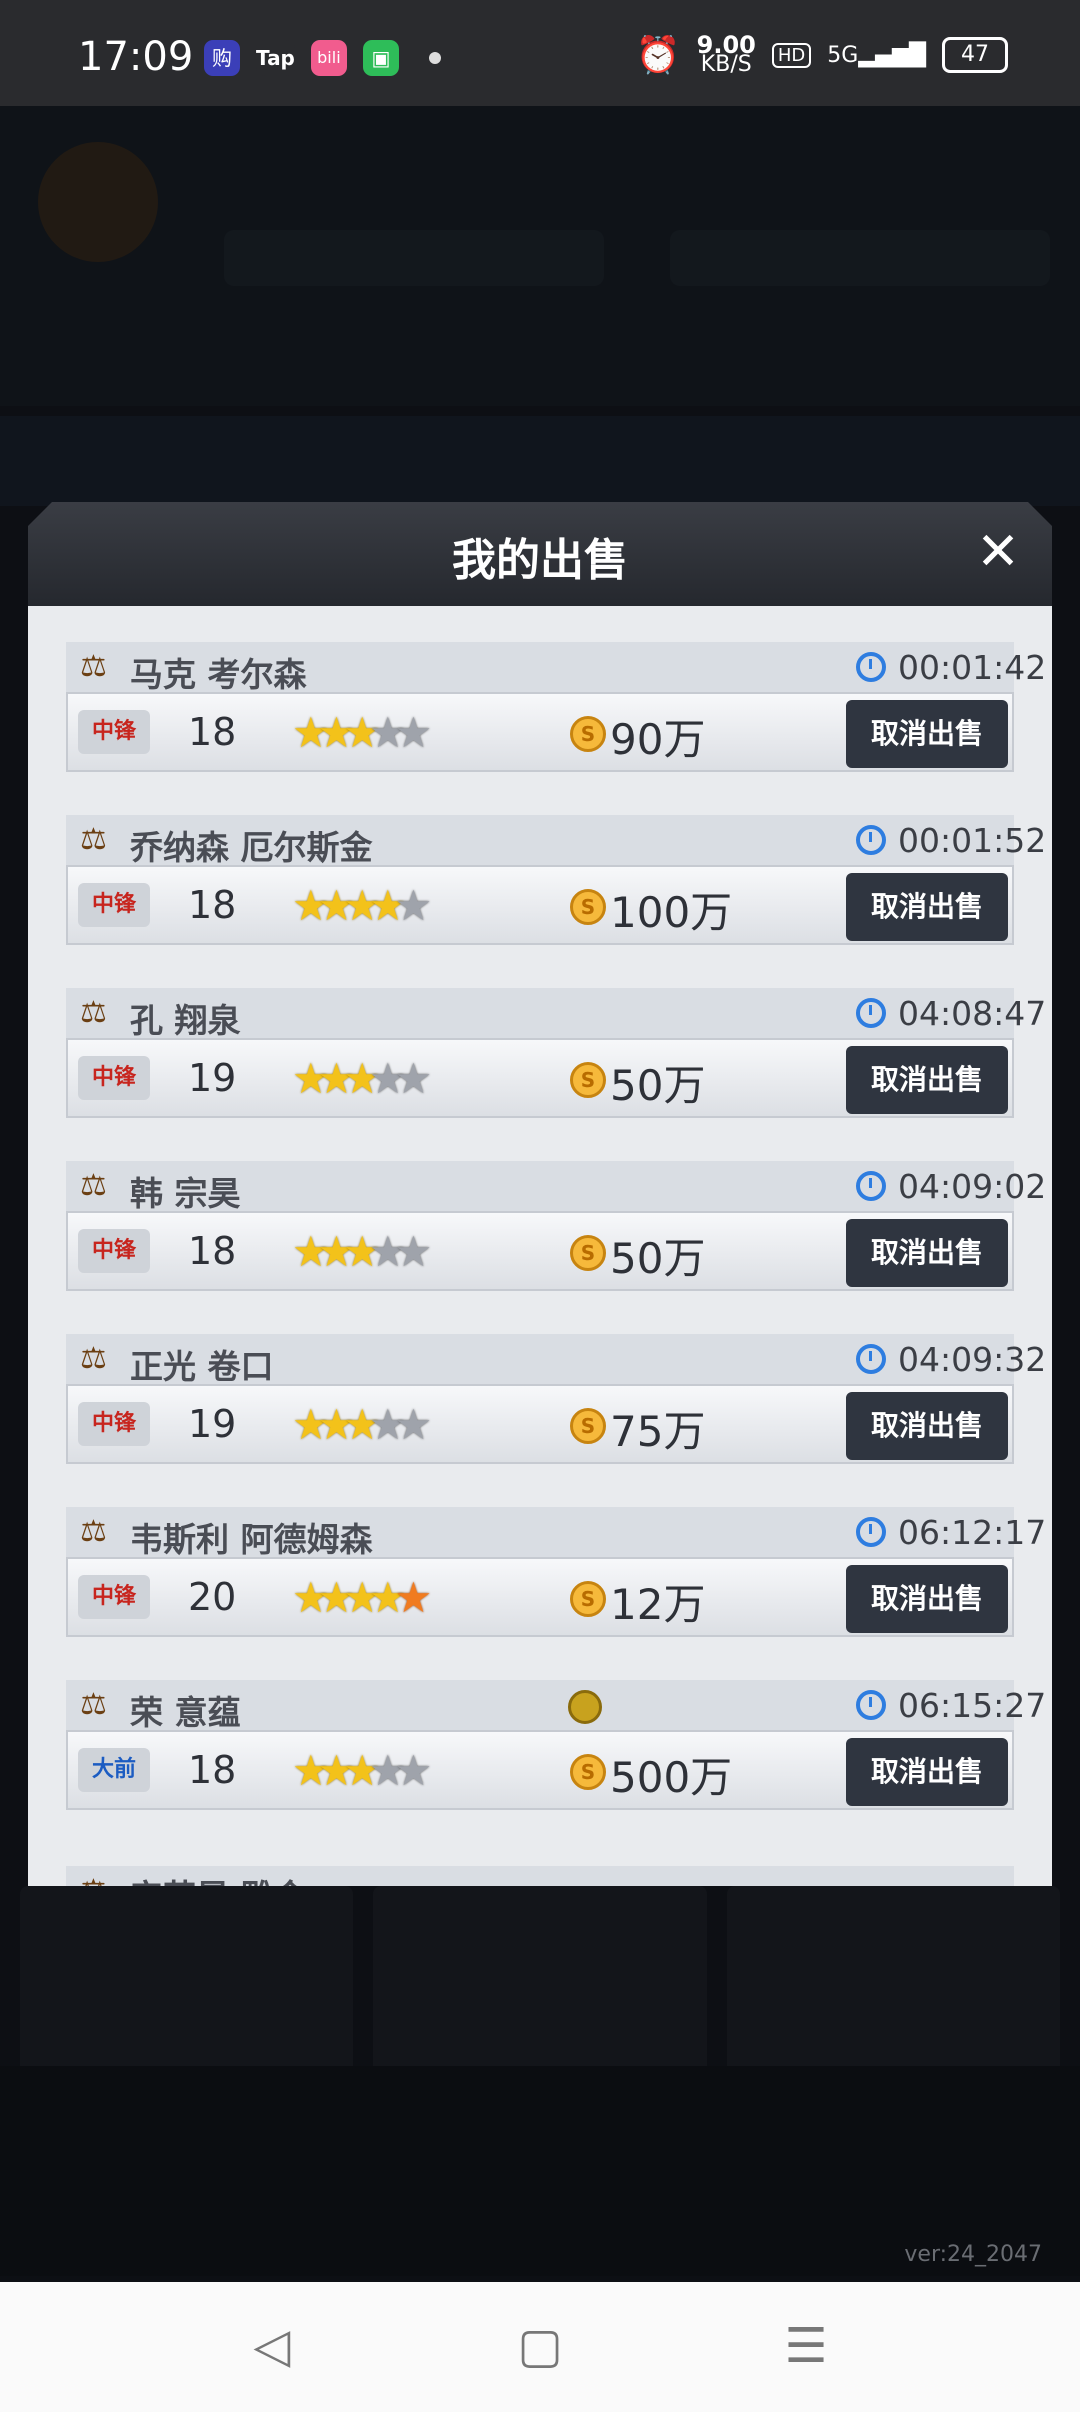 Image resolution: width=1080 pixels, height=2412 pixels. Describe the element at coordinates (658, 1604) in the screenshot. I see `sale-price: 12万` at that location.